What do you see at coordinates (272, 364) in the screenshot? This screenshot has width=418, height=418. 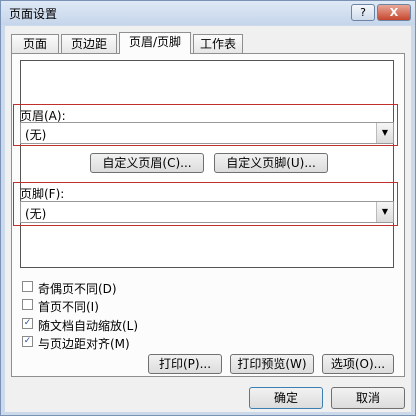 I see `print-preview-button: 打印预览(W)` at bounding box center [272, 364].